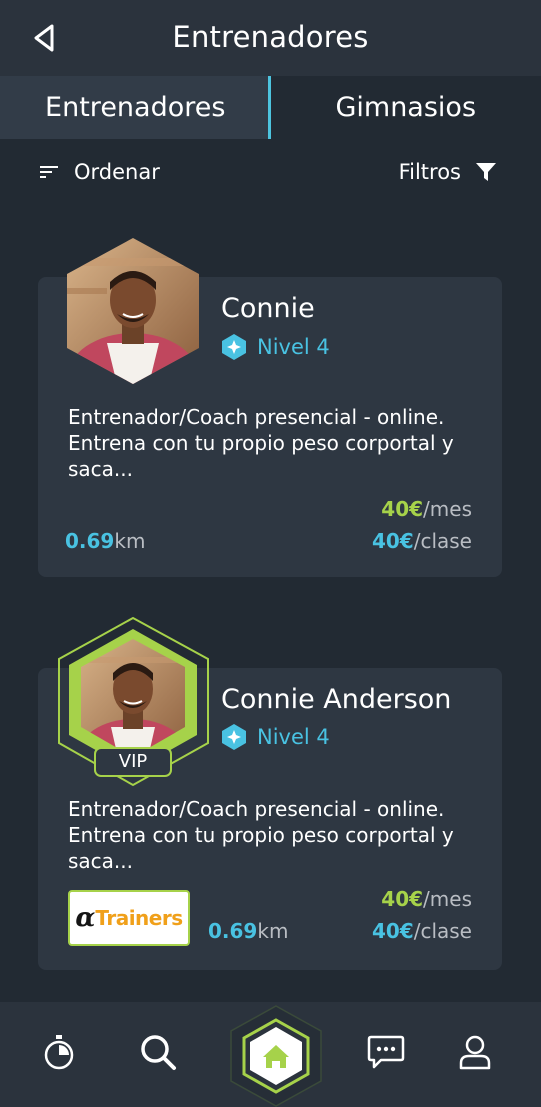  I want to click on nav-search, so click(158, 1052).